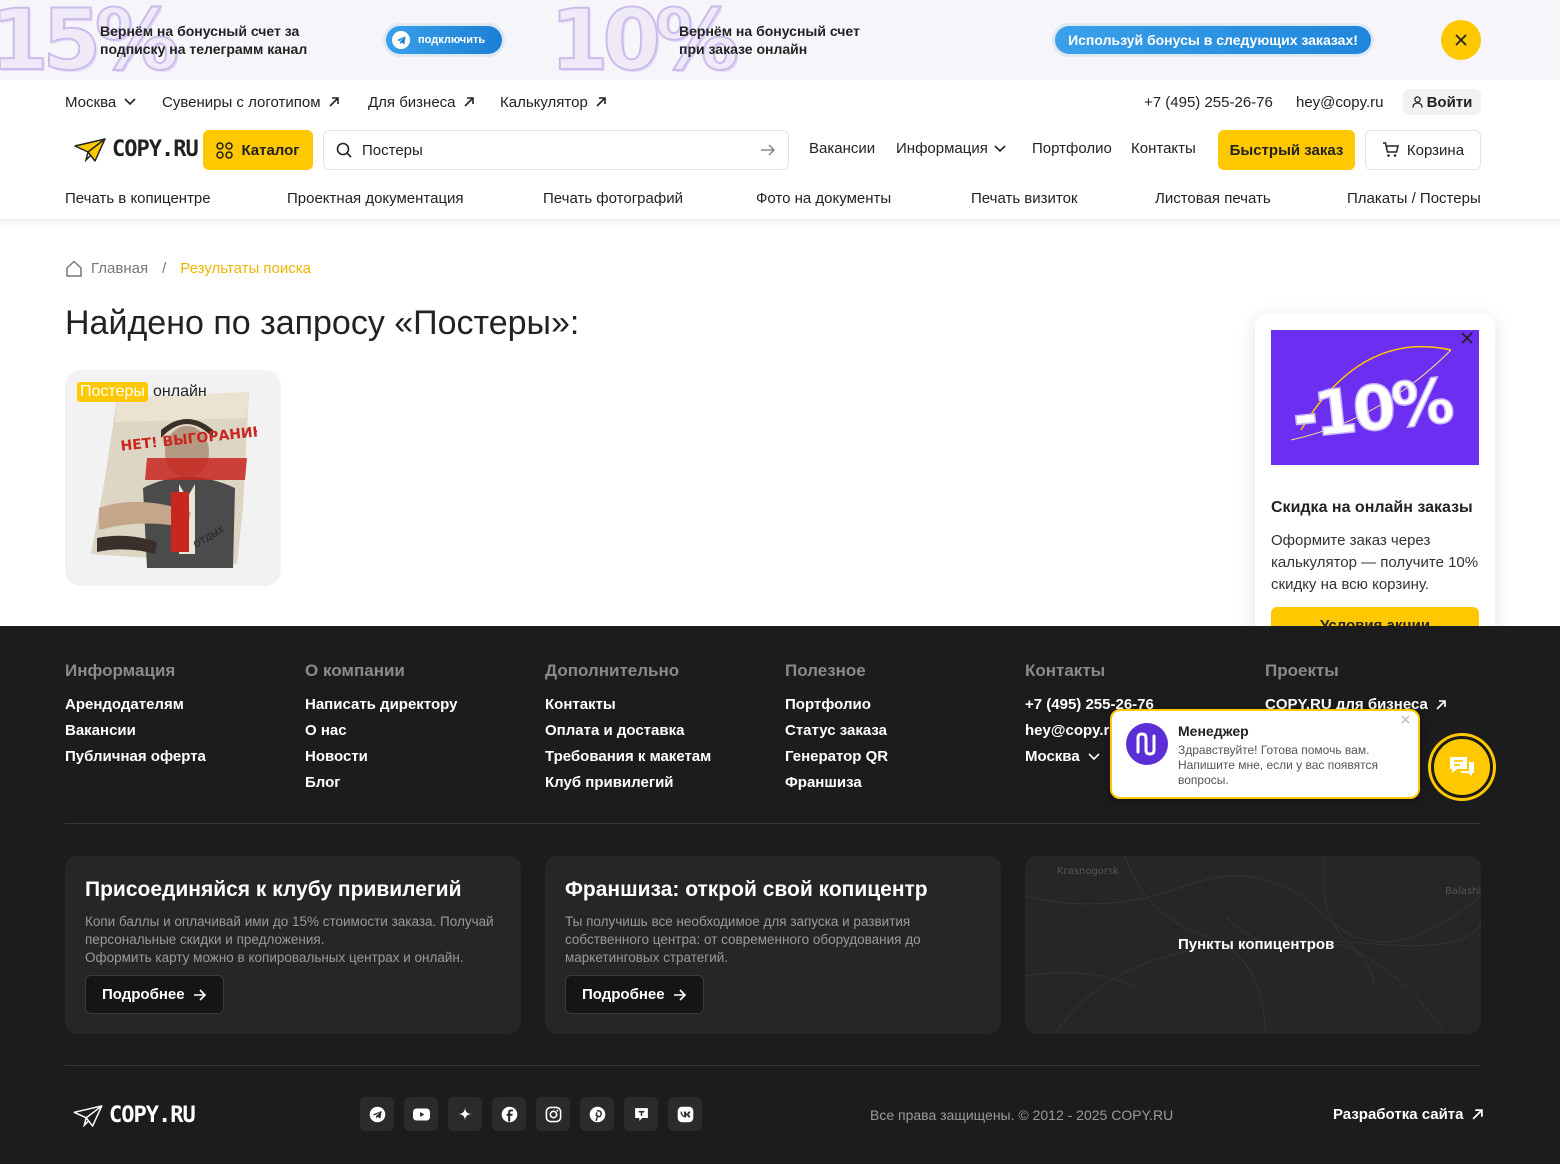 This screenshot has height=1164, width=1560. I want to click on login-button: Войти, so click(1442, 102).